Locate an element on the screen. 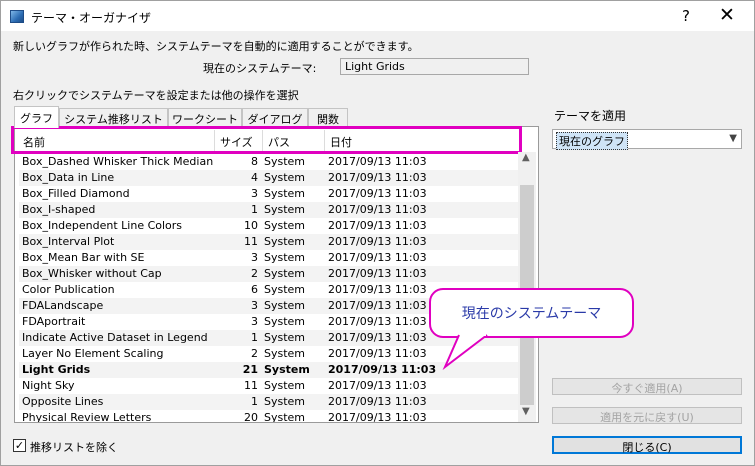  table-row: Opposite Lines 1 System 2017/09/13 11:03 is located at coordinates (269, 402).